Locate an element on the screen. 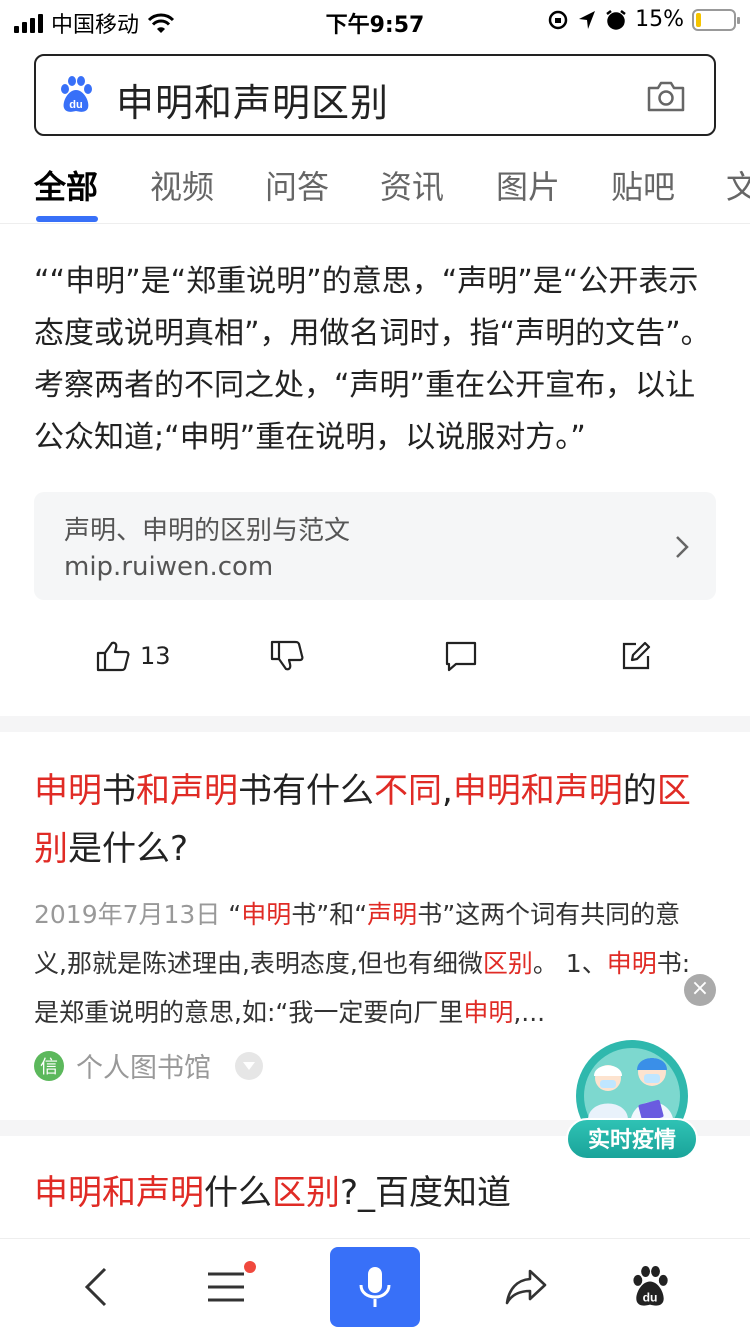  alarm-icon is located at coordinates (616, 19).